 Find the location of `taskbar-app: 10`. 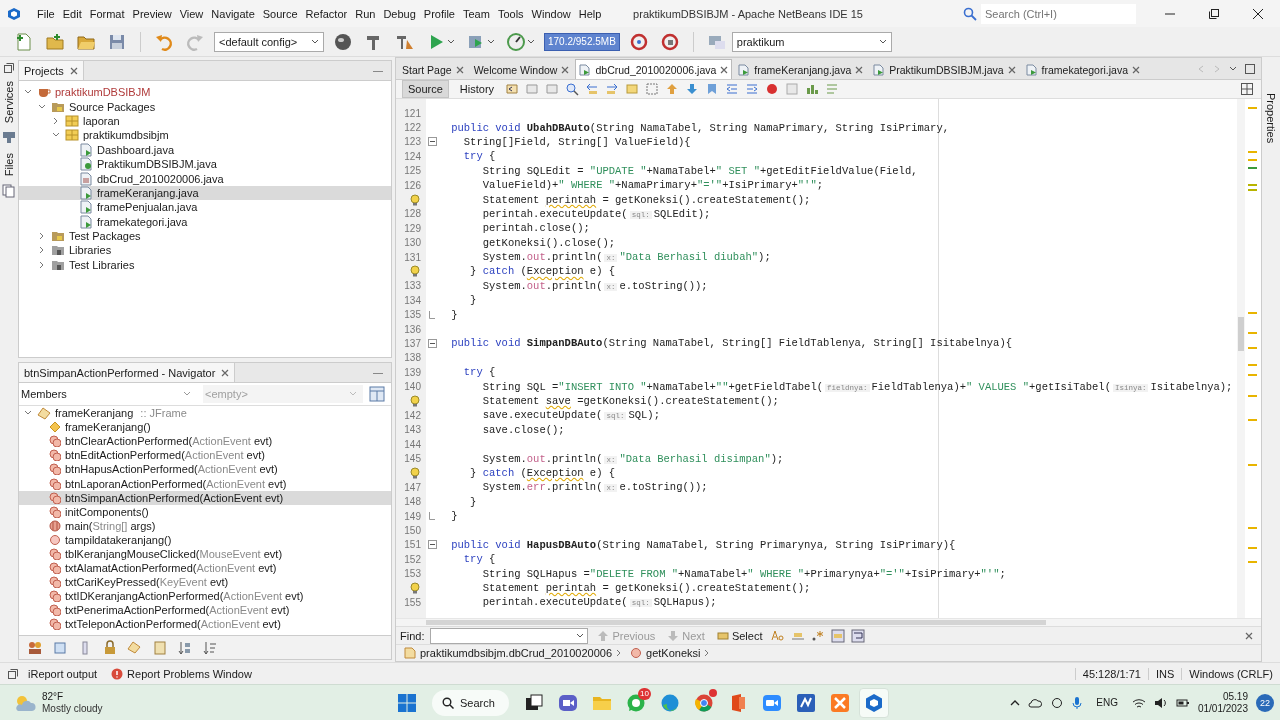

taskbar-app: 10 is located at coordinates (635, 702).